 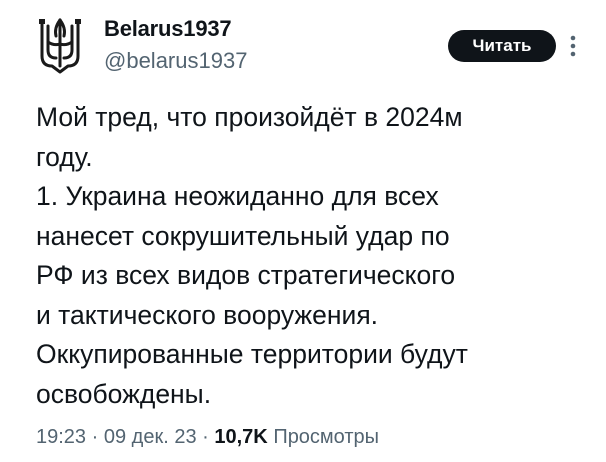 I want to click on views-label: Просмотры, so click(x=326, y=437).